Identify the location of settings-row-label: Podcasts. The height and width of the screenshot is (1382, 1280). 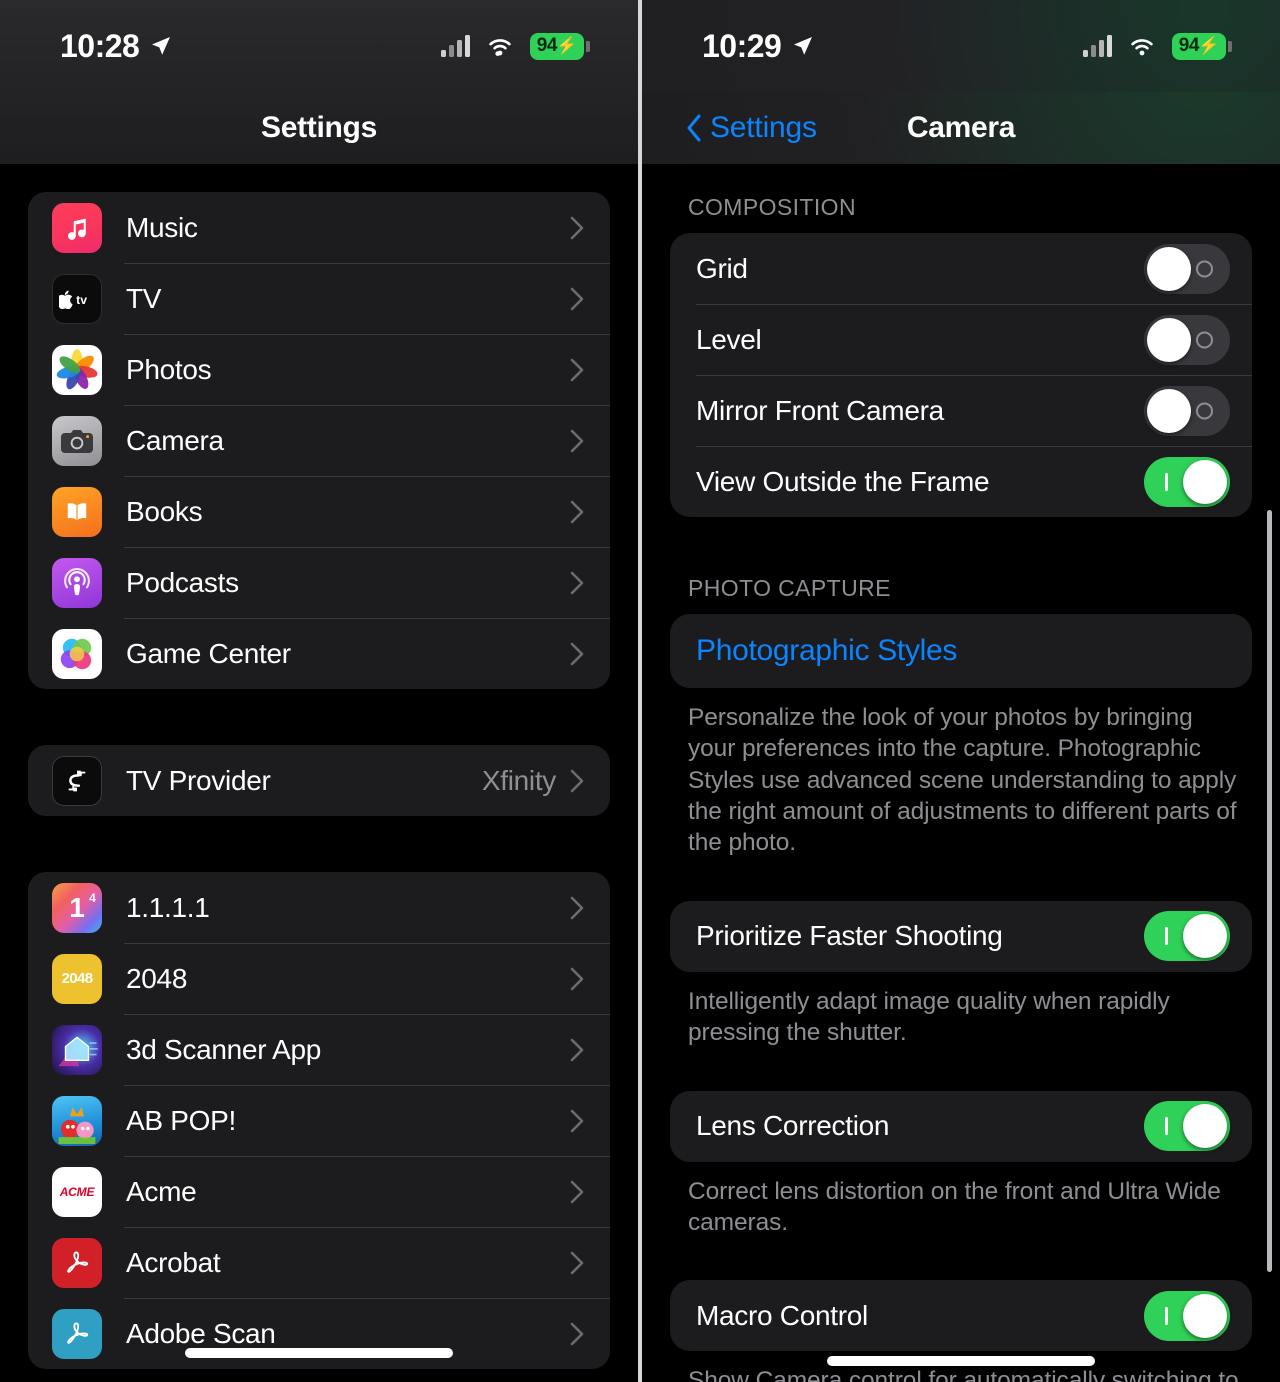
(182, 582).